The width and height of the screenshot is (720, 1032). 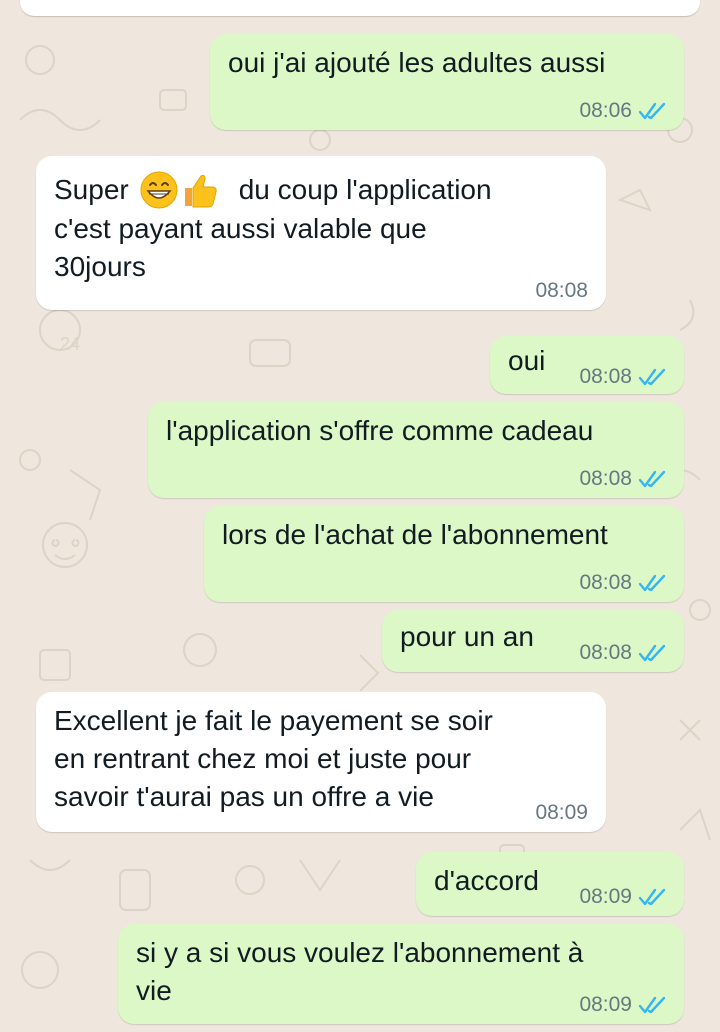 I want to click on message-text: l'application s'offre comme cadeau, so click(x=380, y=430).